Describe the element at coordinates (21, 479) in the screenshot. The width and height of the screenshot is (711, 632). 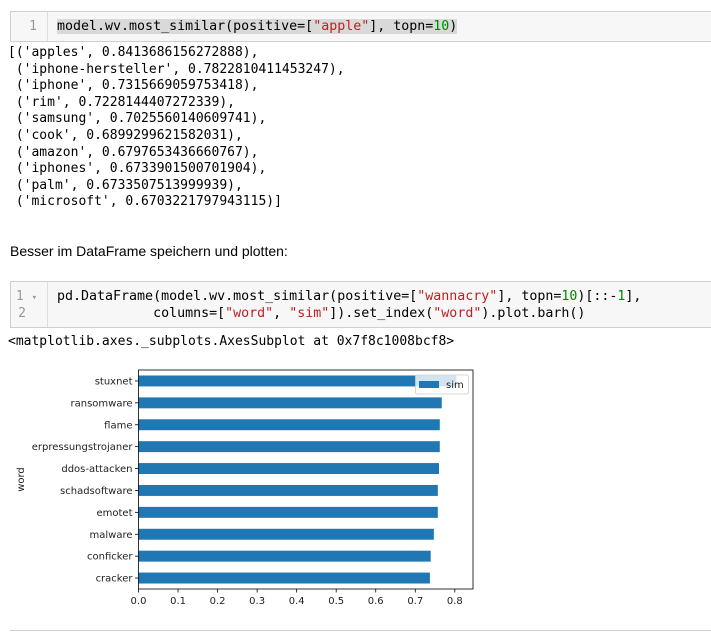
I see `y-axis-label: word` at that location.